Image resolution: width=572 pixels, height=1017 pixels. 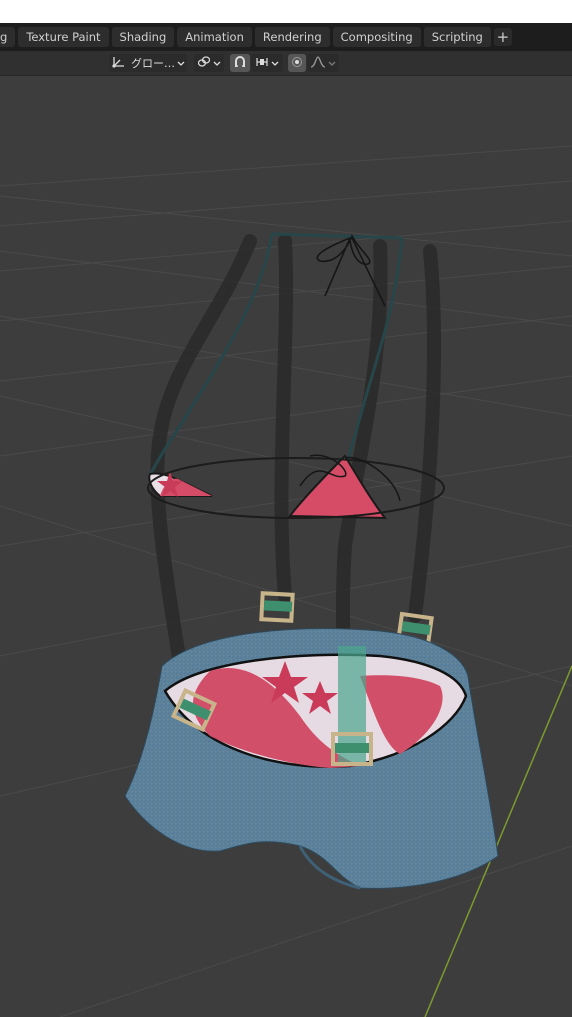 I want to click on snap-target-dropdown, so click(x=267, y=63).